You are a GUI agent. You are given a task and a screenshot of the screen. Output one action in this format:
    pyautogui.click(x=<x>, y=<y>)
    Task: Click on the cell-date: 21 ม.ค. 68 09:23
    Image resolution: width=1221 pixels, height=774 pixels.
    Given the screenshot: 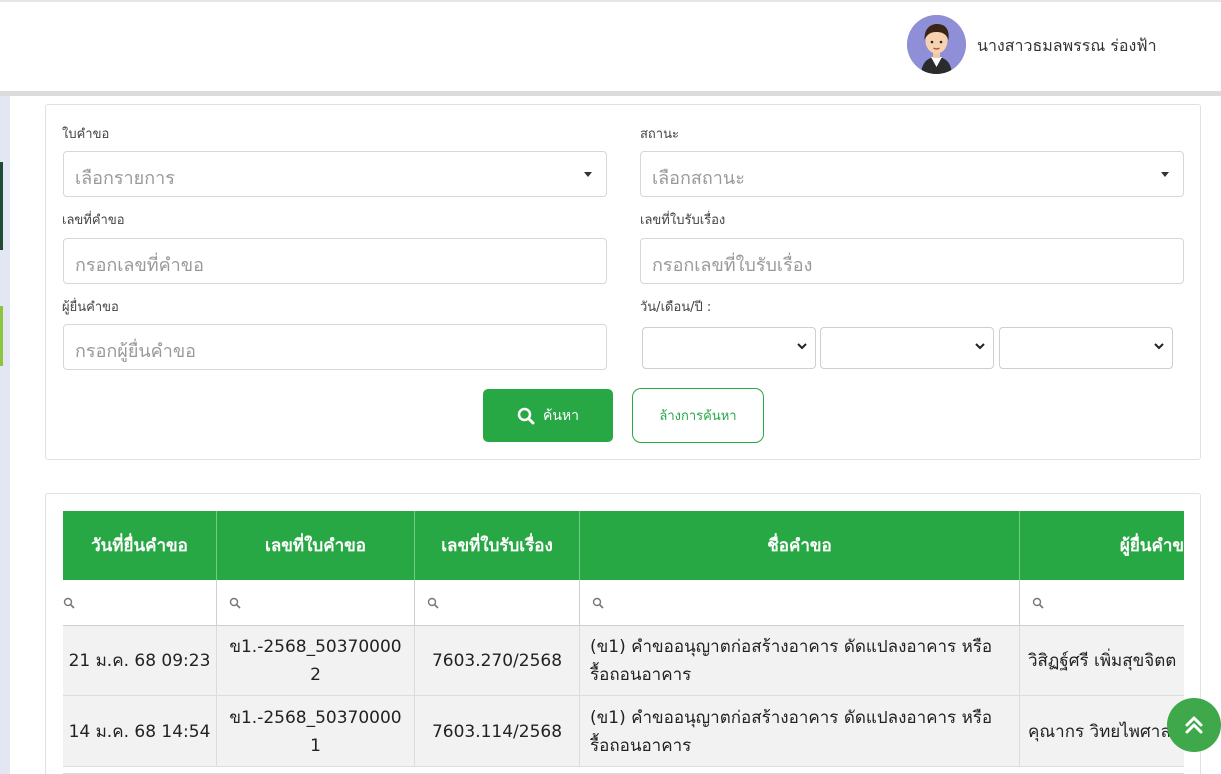 What is the action you would take?
    pyautogui.click(x=140, y=661)
    